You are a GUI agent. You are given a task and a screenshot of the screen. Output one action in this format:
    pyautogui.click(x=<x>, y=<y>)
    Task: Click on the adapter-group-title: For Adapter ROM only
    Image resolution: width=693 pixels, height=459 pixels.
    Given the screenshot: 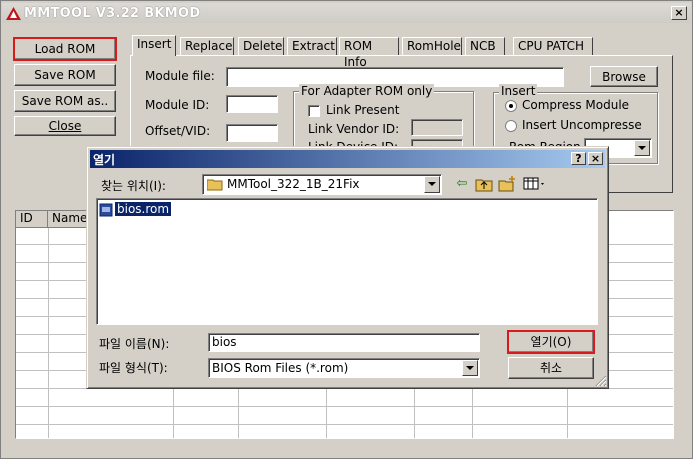 What is the action you would take?
    pyautogui.click(x=367, y=91)
    